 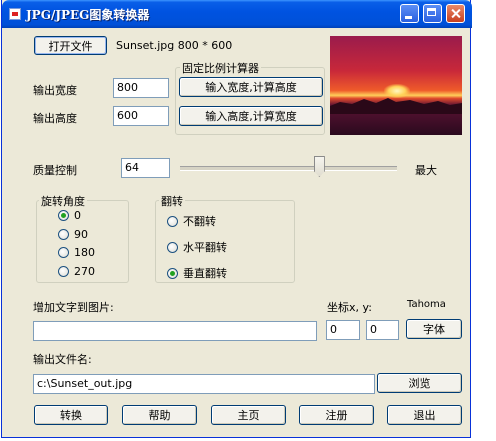 I want to click on flip-option: 垂直翻转, so click(x=197, y=273).